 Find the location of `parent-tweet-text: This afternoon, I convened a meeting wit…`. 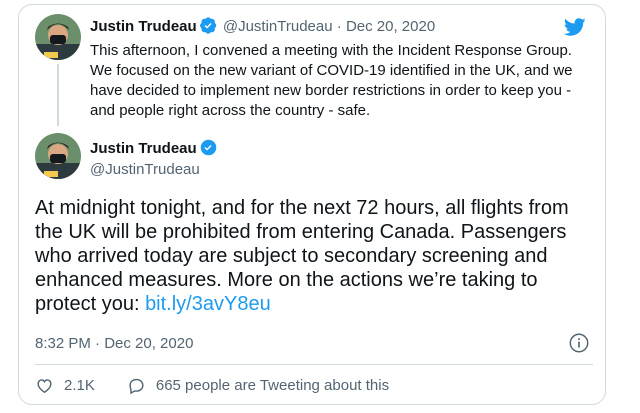

parent-tweet-text: This afternoon, I convened a meeting wit… is located at coordinates (331, 80).